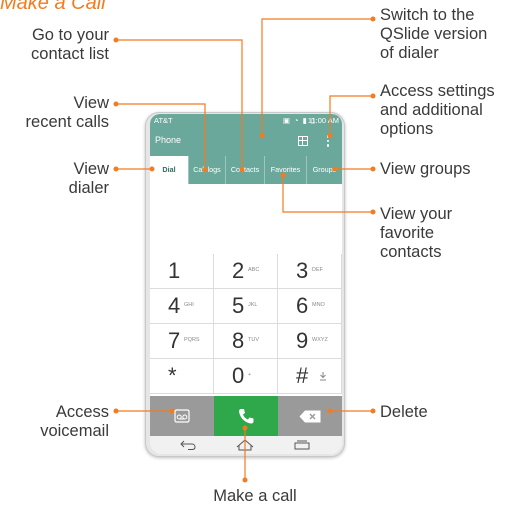 This screenshot has width=510, height=509. I want to click on leader-recent-calls, so click(161, 136).